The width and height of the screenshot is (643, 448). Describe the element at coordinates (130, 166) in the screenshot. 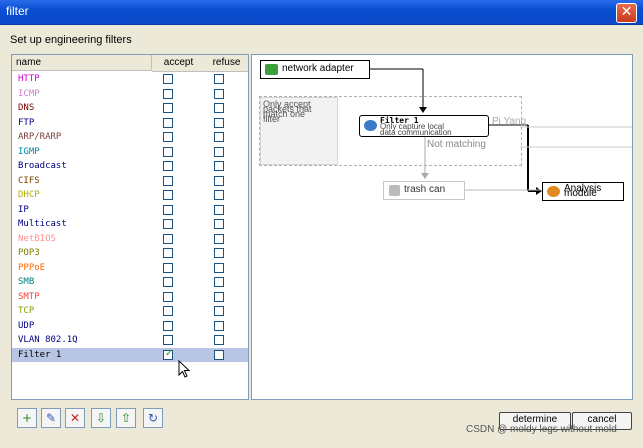

I see `table-row: Broadcast` at that location.